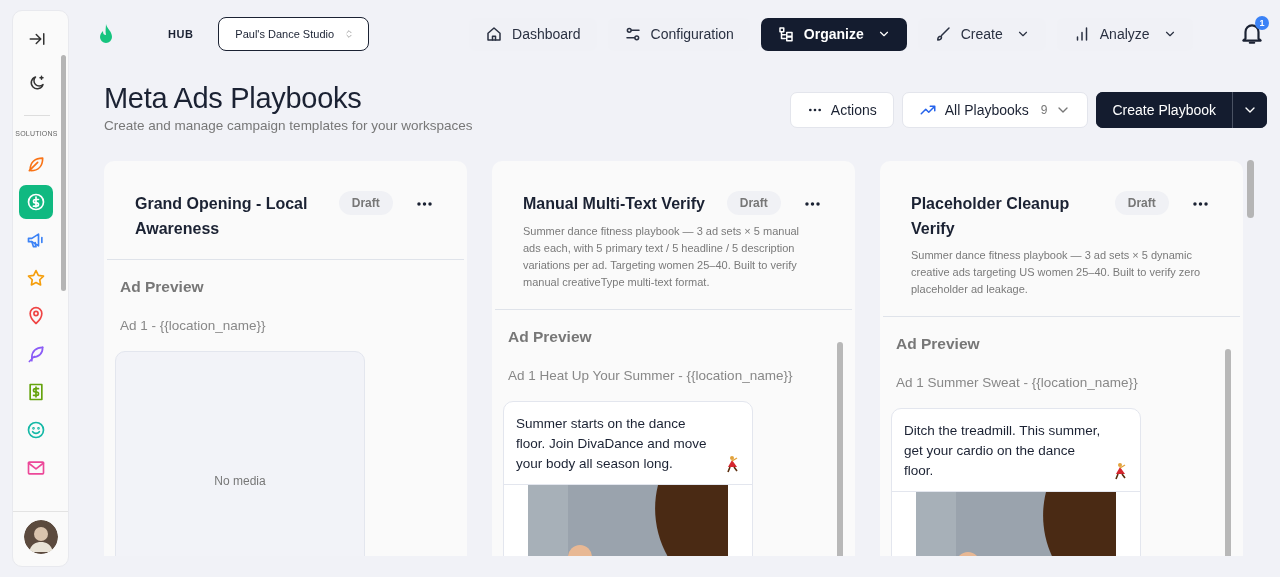  I want to click on hub-label: HUB, so click(181, 34).